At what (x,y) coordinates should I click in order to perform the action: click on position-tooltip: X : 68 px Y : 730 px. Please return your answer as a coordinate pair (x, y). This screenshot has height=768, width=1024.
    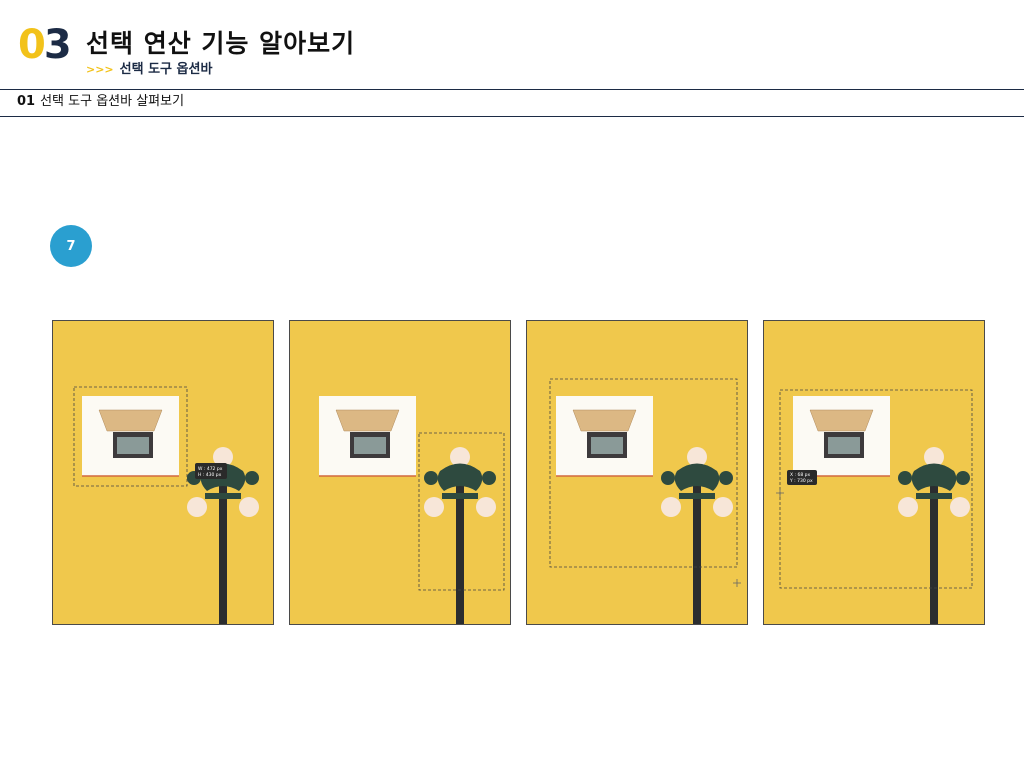
    Looking at the image, I should click on (802, 477).